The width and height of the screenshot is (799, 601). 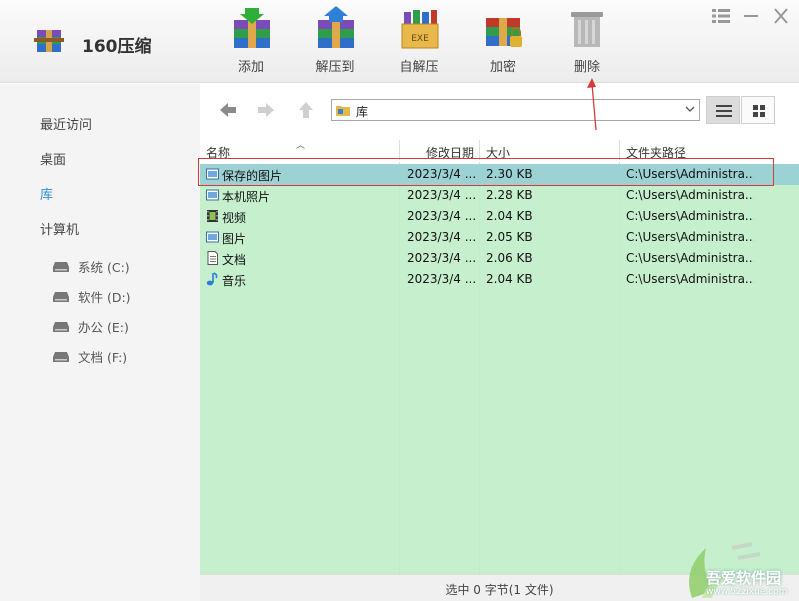 I want to click on grid-view-button, so click(x=758, y=110).